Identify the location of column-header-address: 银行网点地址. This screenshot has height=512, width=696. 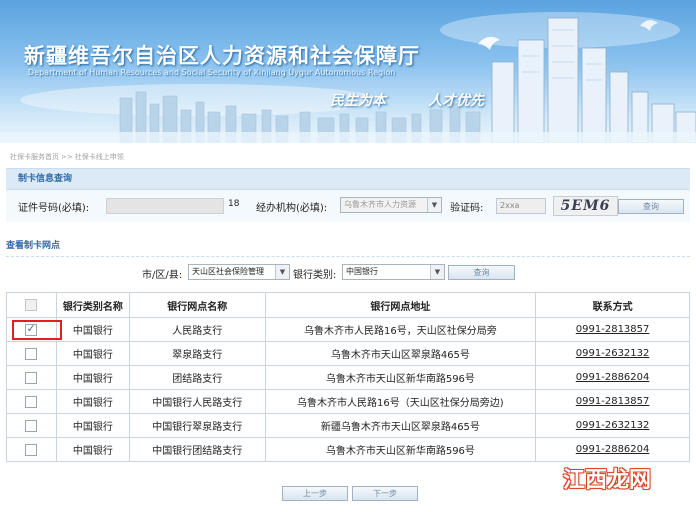
(400, 305).